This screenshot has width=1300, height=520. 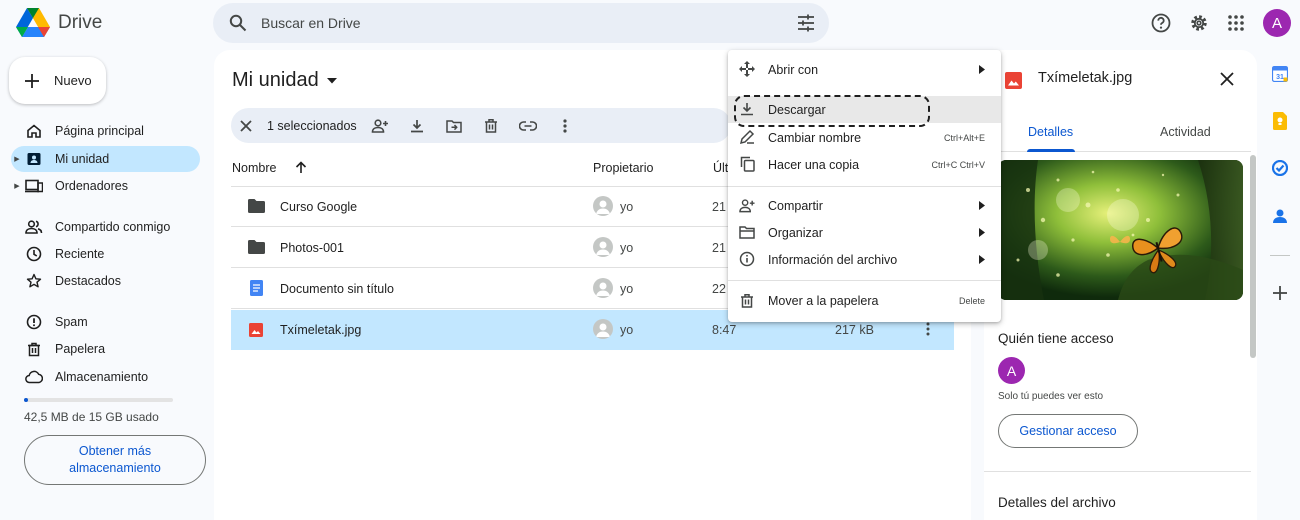 I want to click on menu-item-make-copy: Hacer una copia Ctrl+C Ctrl+V, so click(x=864, y=164).